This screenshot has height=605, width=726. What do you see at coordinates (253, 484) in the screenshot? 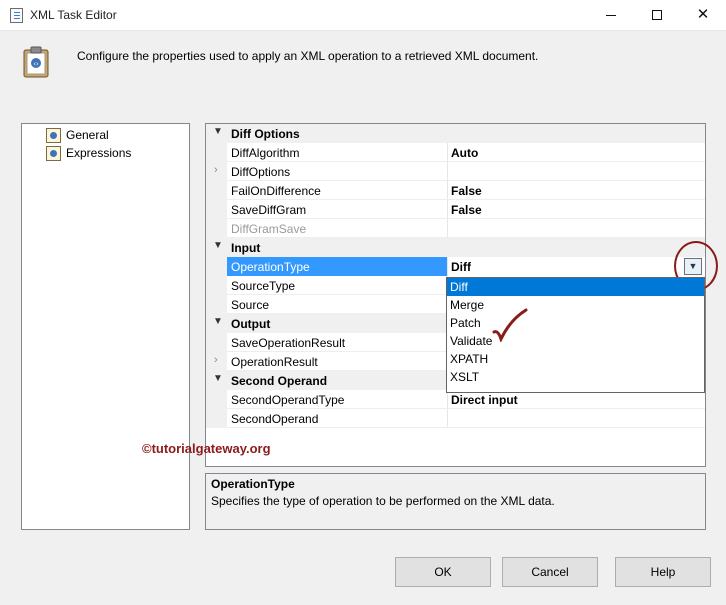
I see `description-title: OperationType` at bounding box center [253, 484].